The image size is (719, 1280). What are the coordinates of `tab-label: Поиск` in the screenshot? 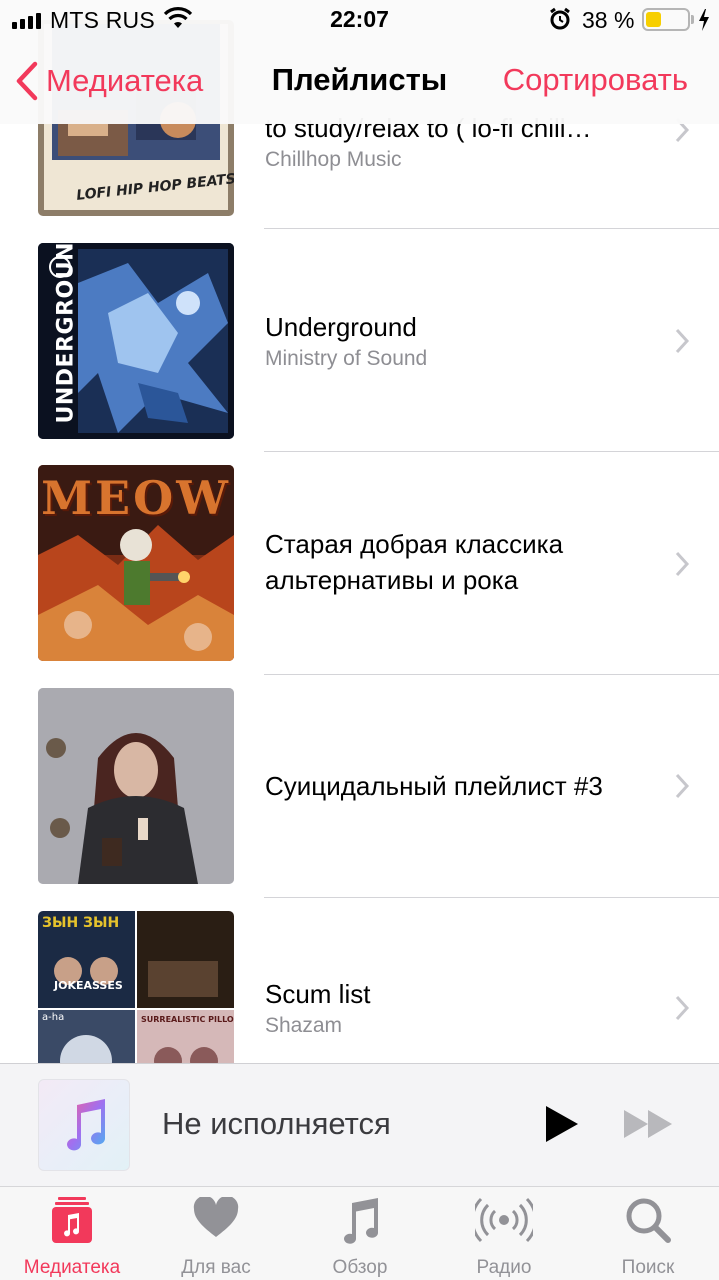 It's located at (648, 1267).